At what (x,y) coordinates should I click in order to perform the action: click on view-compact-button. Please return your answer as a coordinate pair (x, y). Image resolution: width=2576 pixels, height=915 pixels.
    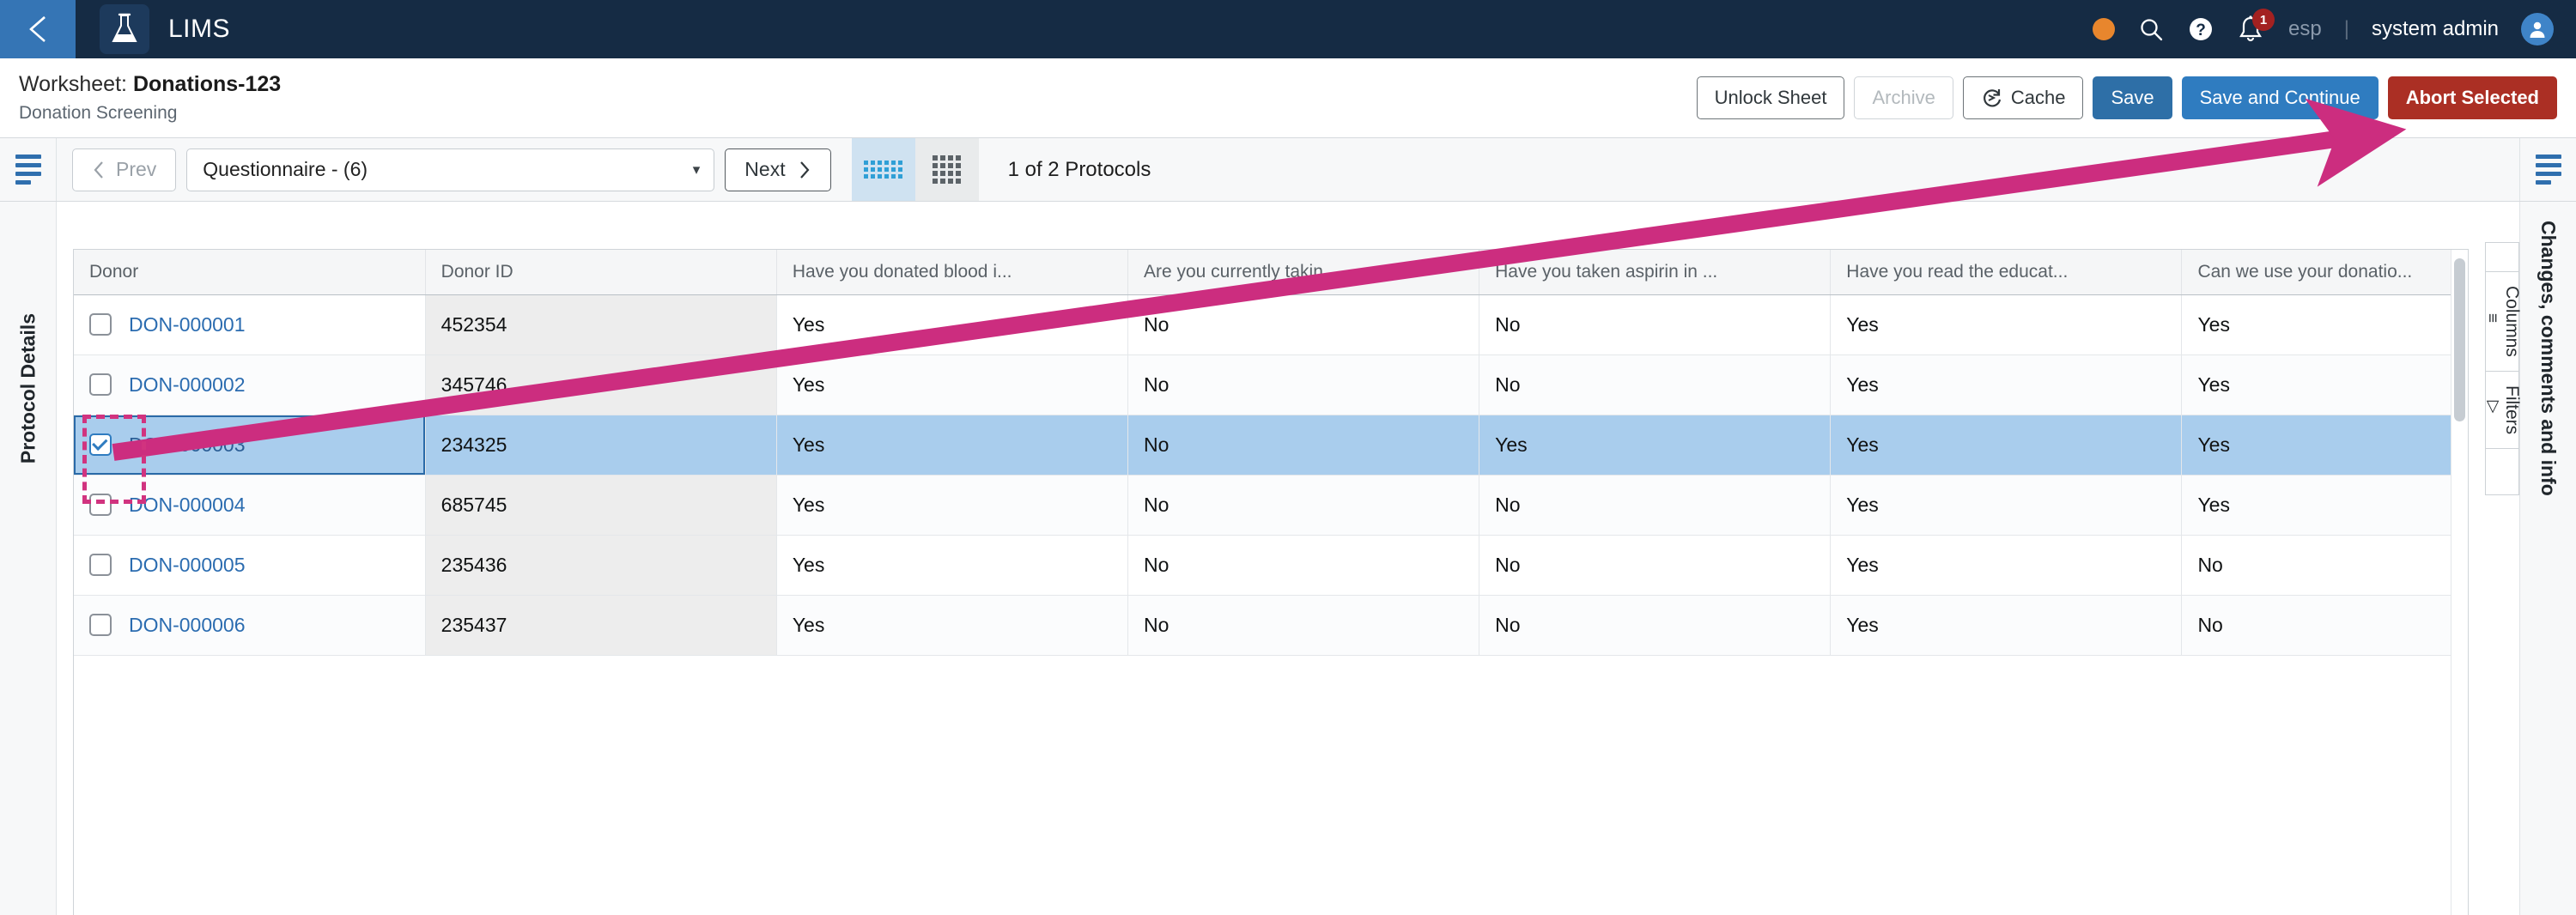
    Looking at the image, I should click on (883, 170).